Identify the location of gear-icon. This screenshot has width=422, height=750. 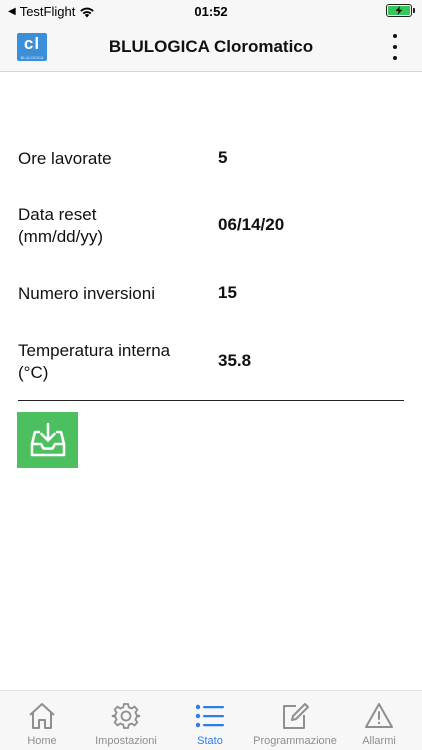
(126, 716).